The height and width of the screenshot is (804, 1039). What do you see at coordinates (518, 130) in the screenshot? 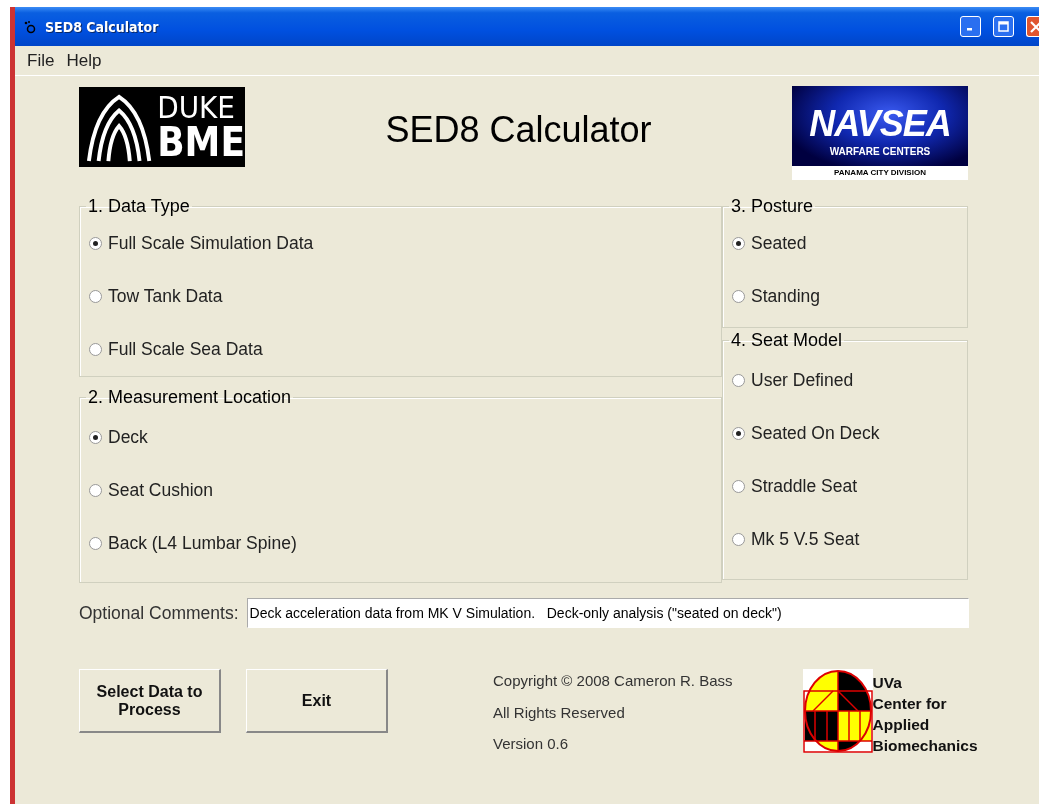
I see `app-title: SED8 Calculator` at bounding box center [518, 130].